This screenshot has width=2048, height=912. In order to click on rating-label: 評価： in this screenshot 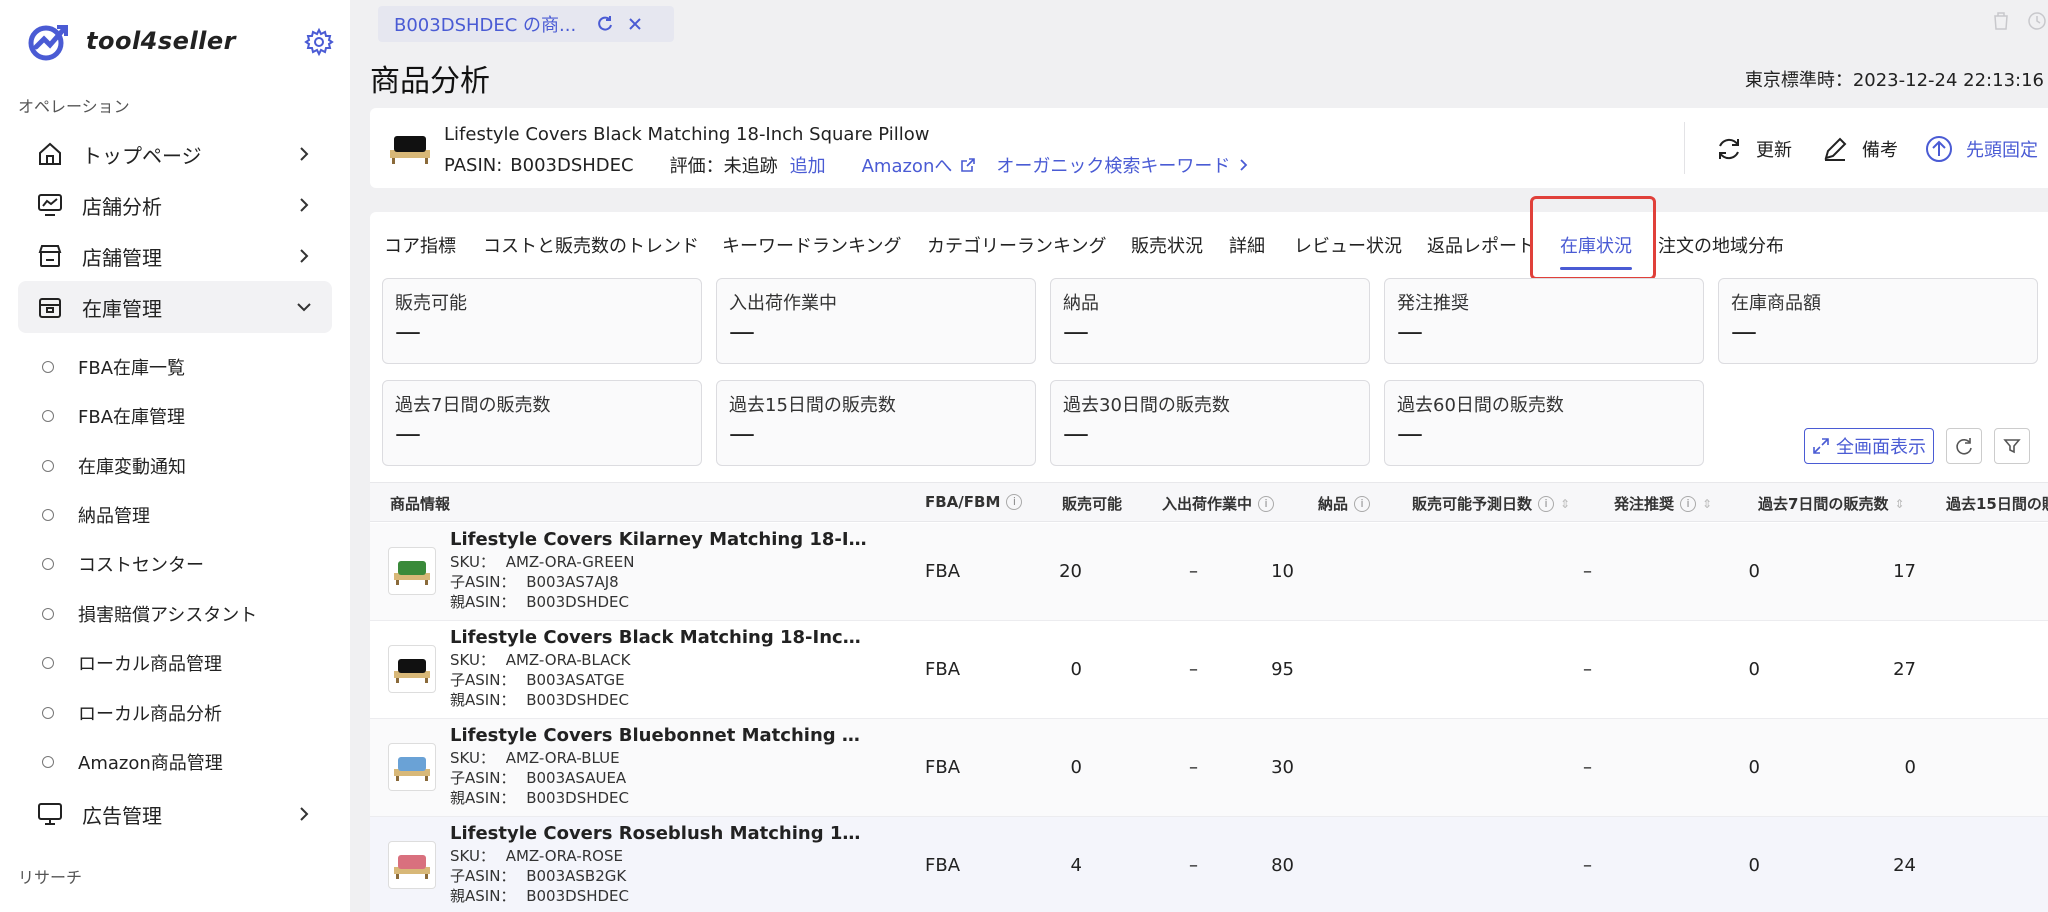, I will do `click(696, 166)`.